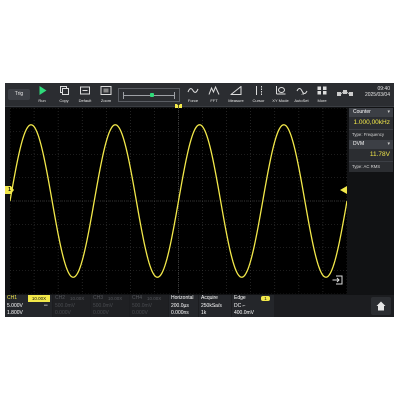  I want to click on more-label: More, so click(322, 100).